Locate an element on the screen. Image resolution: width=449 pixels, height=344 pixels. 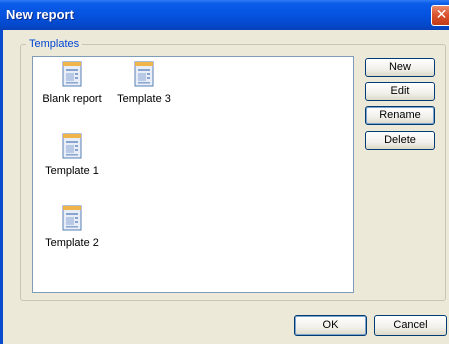
rename-button: Rename is located at coordinates (400, 115).